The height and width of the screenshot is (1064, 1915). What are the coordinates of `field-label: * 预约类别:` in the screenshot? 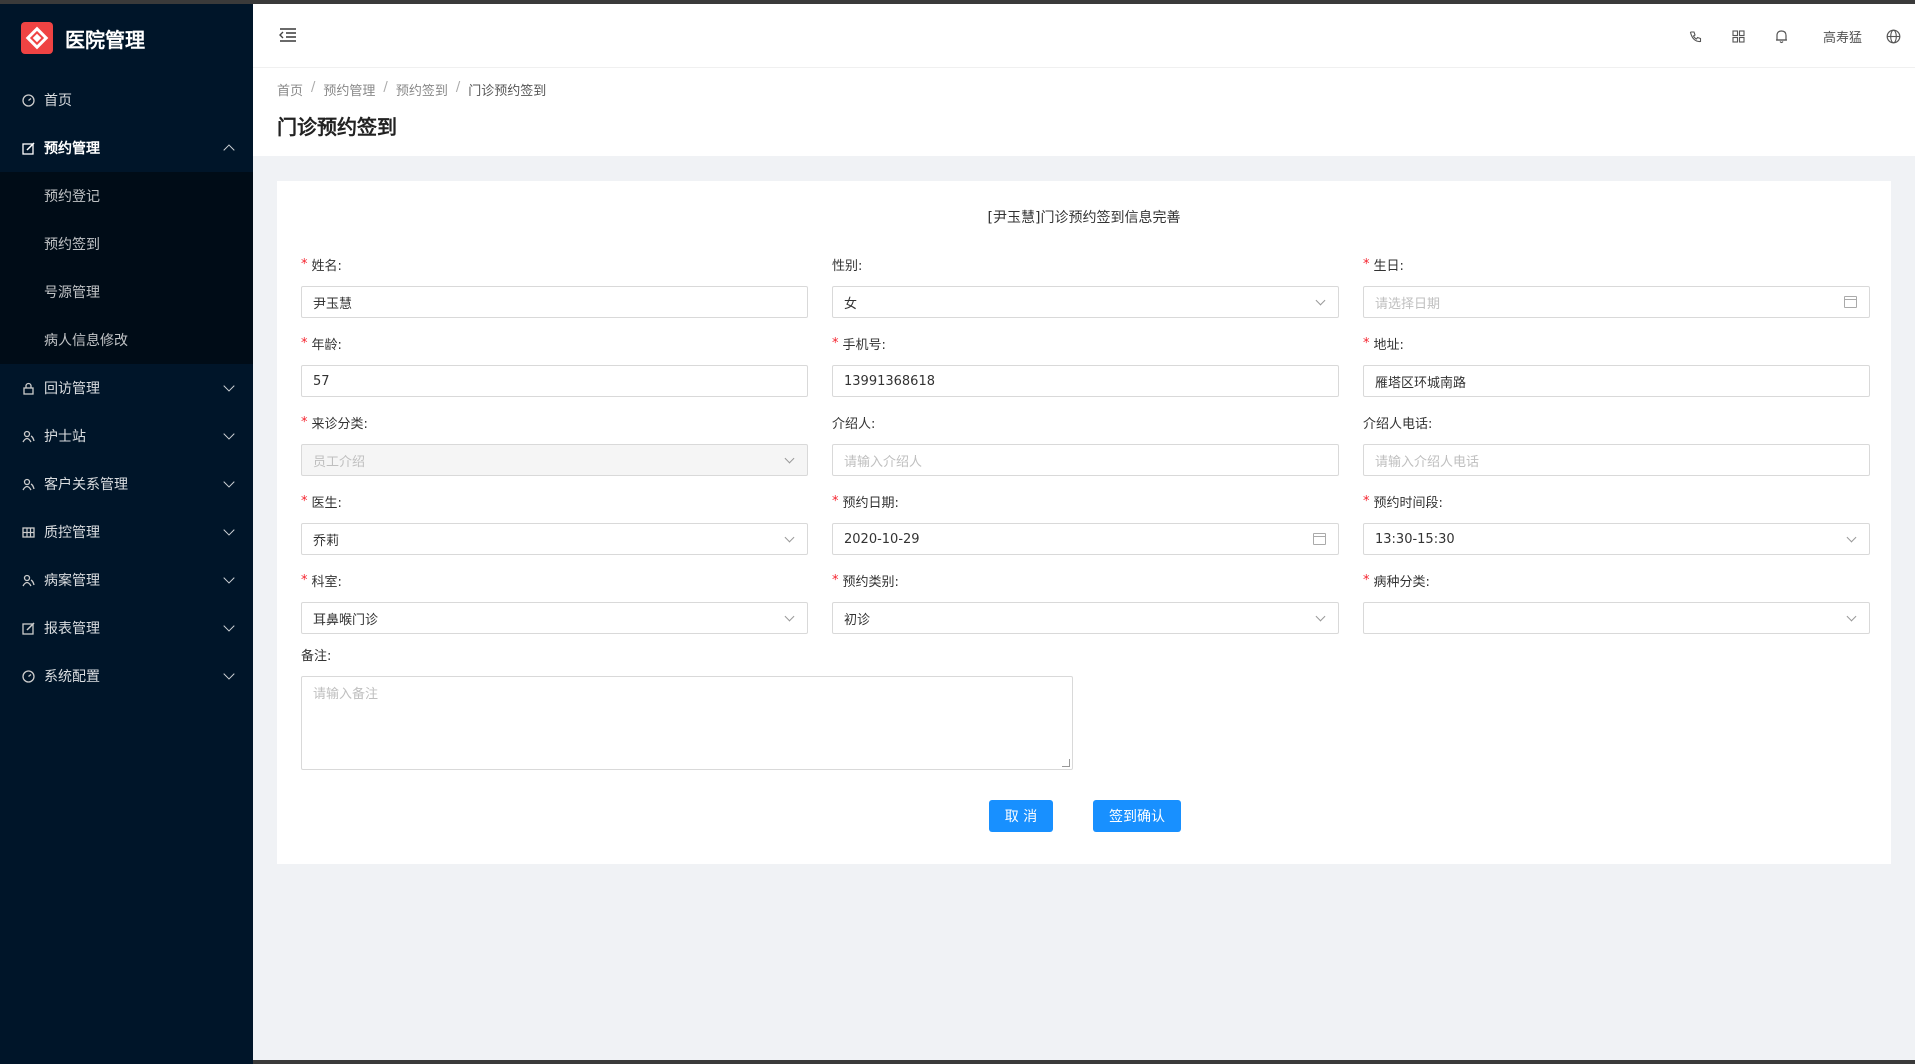 It's located at (1085, 580).